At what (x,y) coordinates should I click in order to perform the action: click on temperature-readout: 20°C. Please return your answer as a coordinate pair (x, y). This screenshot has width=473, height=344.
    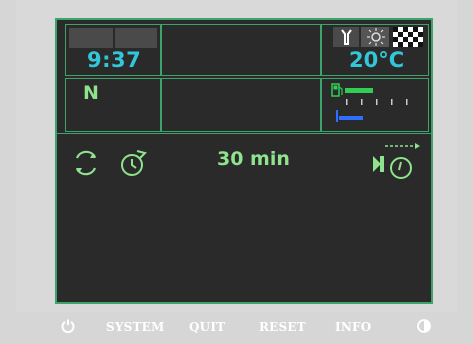
    Looking at the image, I should click on (377, 60).